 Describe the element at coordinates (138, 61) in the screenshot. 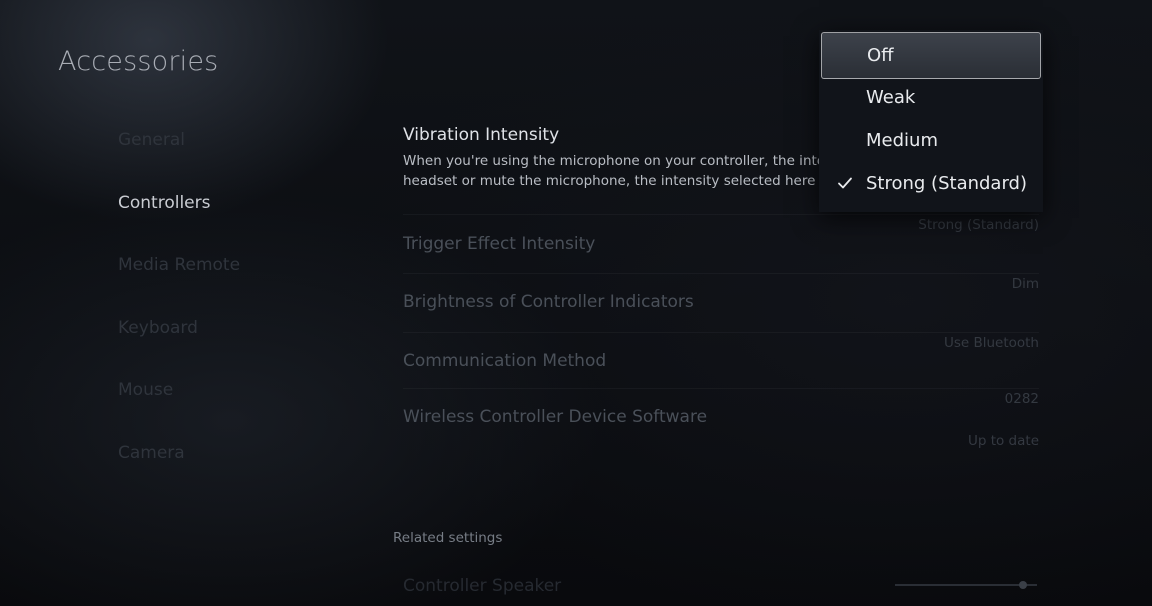

I see `page-title: Accessories` at that location.